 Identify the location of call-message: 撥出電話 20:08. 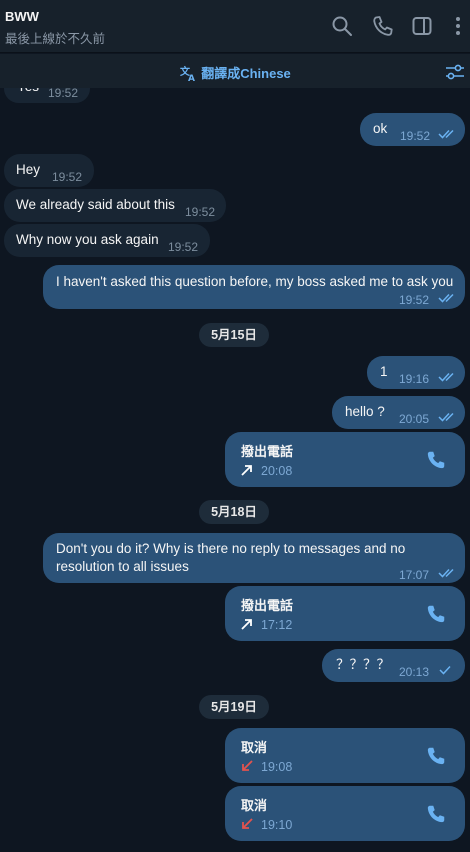
(345, 459).